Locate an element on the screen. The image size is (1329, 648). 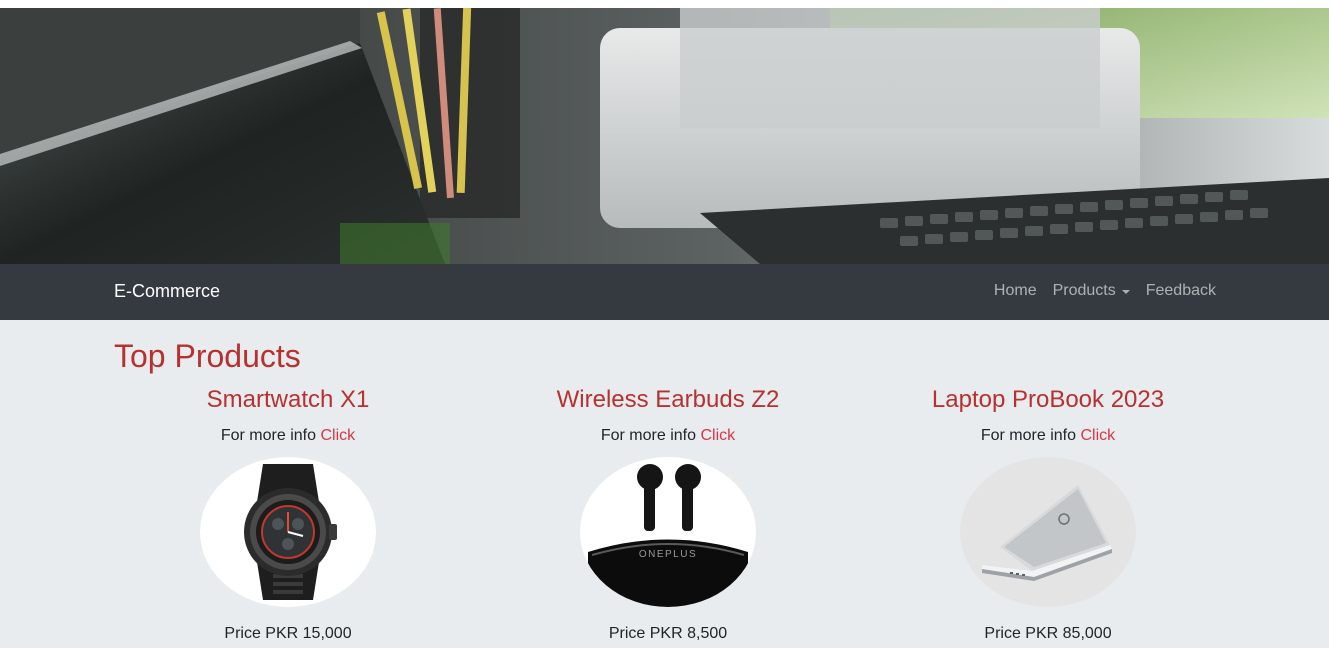
nav-link-products-dropdown: Products is located at coordinates (1091, 291).